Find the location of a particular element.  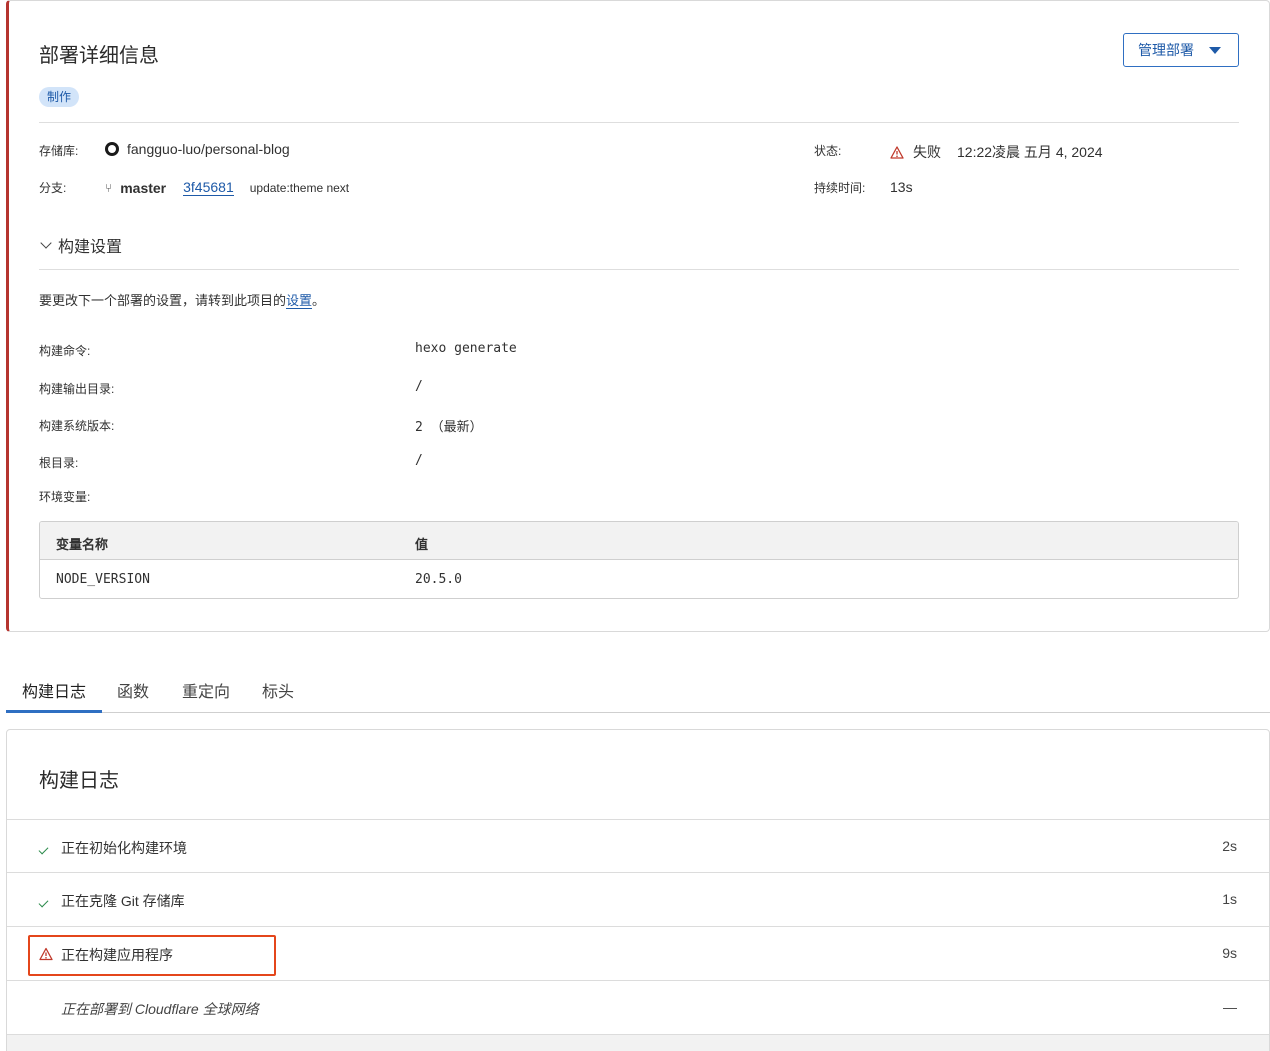

root-dir-value: / is located at coordinates (419, 460).